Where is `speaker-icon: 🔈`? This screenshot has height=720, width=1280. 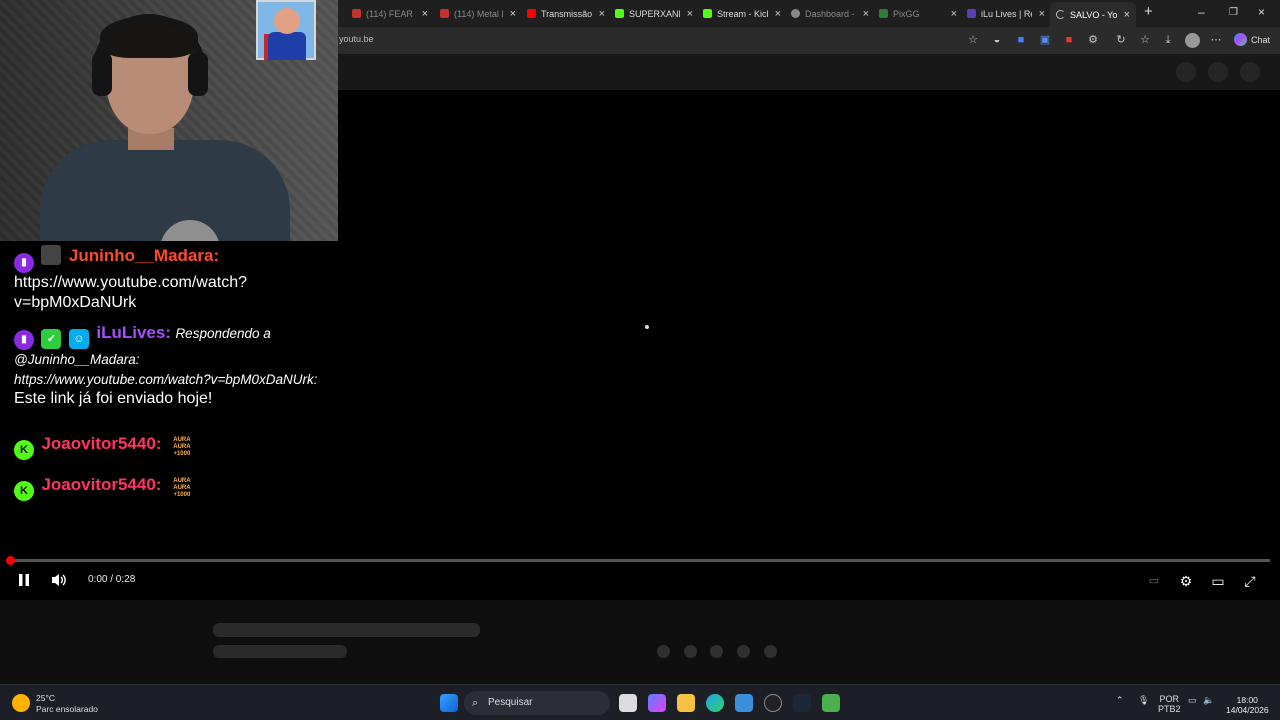
speaker-icon: 🔈 is located at coordinates (1208, 700).